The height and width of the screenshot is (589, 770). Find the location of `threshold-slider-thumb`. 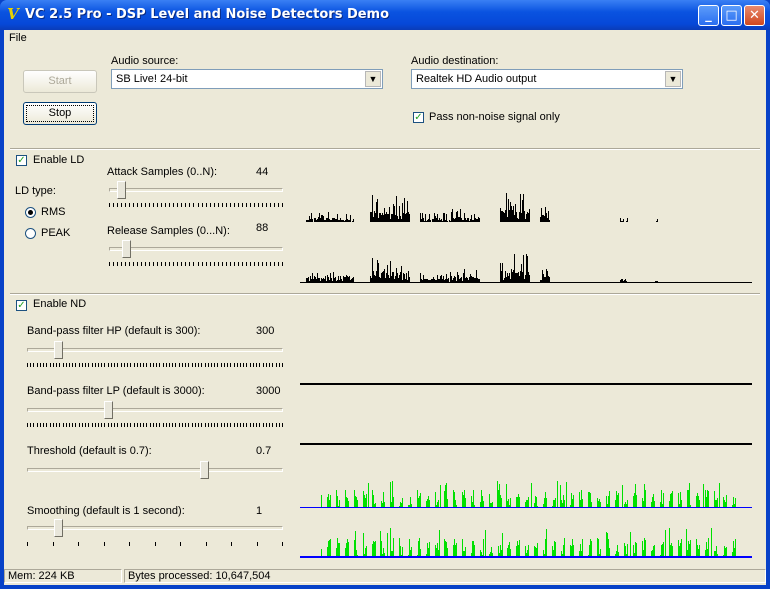

threshold-slider-thumb is located at coordinates (204, 470).